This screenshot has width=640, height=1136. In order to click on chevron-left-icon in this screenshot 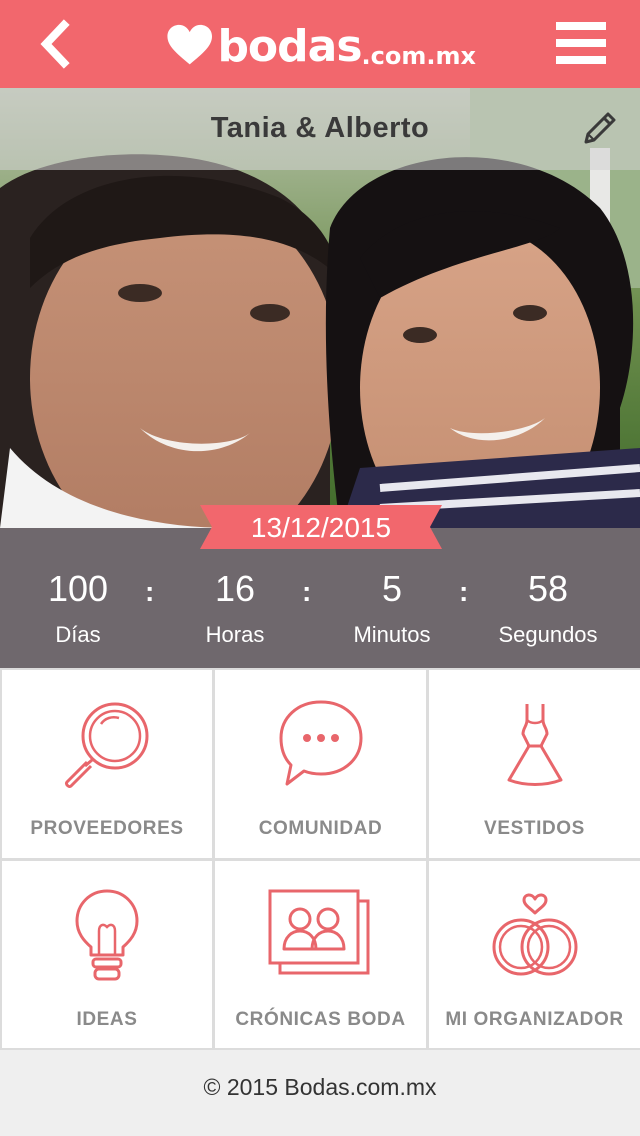, I will do `click(55, 44)`.